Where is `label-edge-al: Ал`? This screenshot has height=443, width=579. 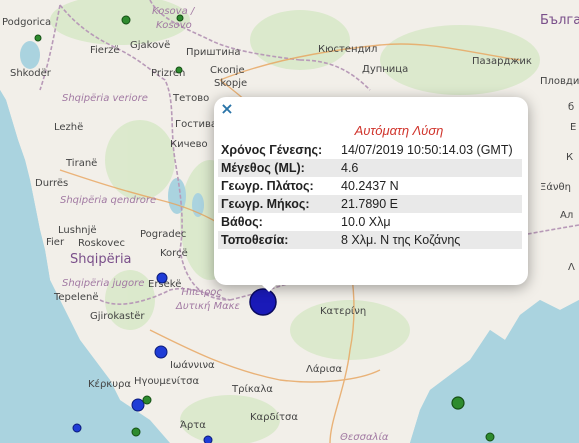
label-edge-al: Ал is located at coordinates (566, 215).